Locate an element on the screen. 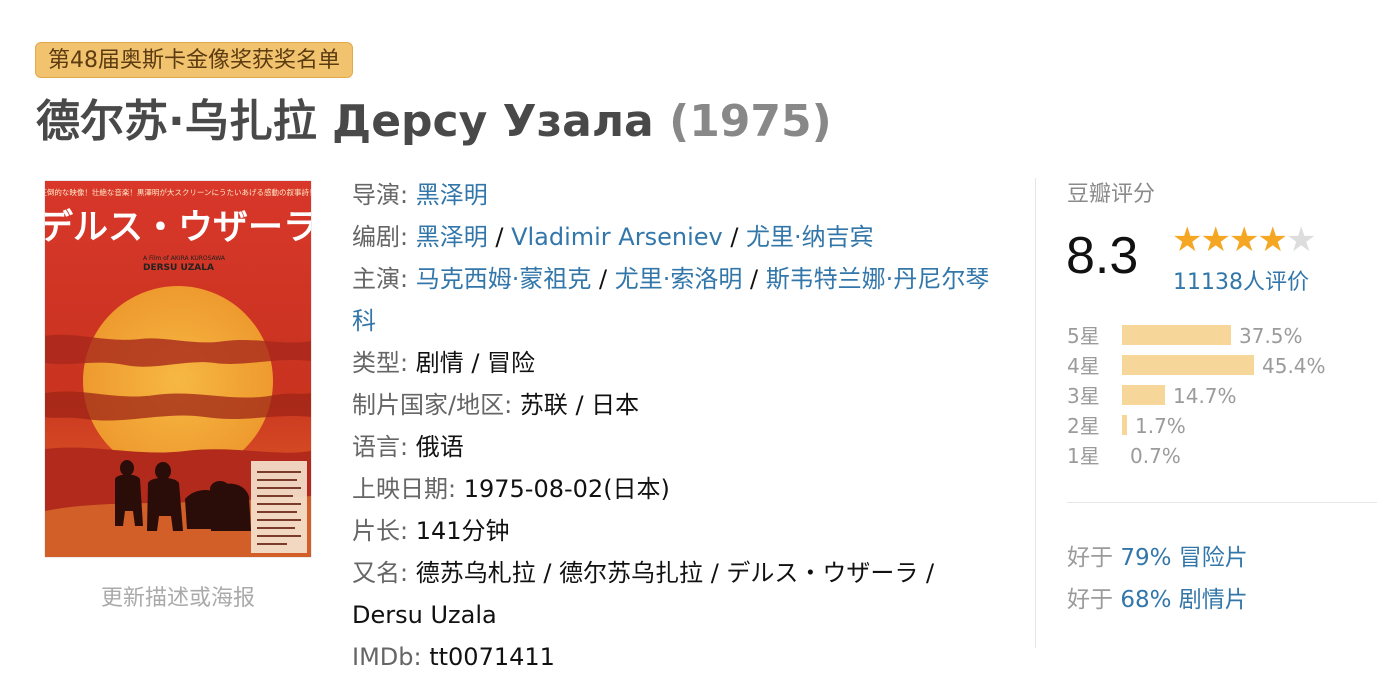  runtime-label: 片长 is located at coordinates (376, 531).